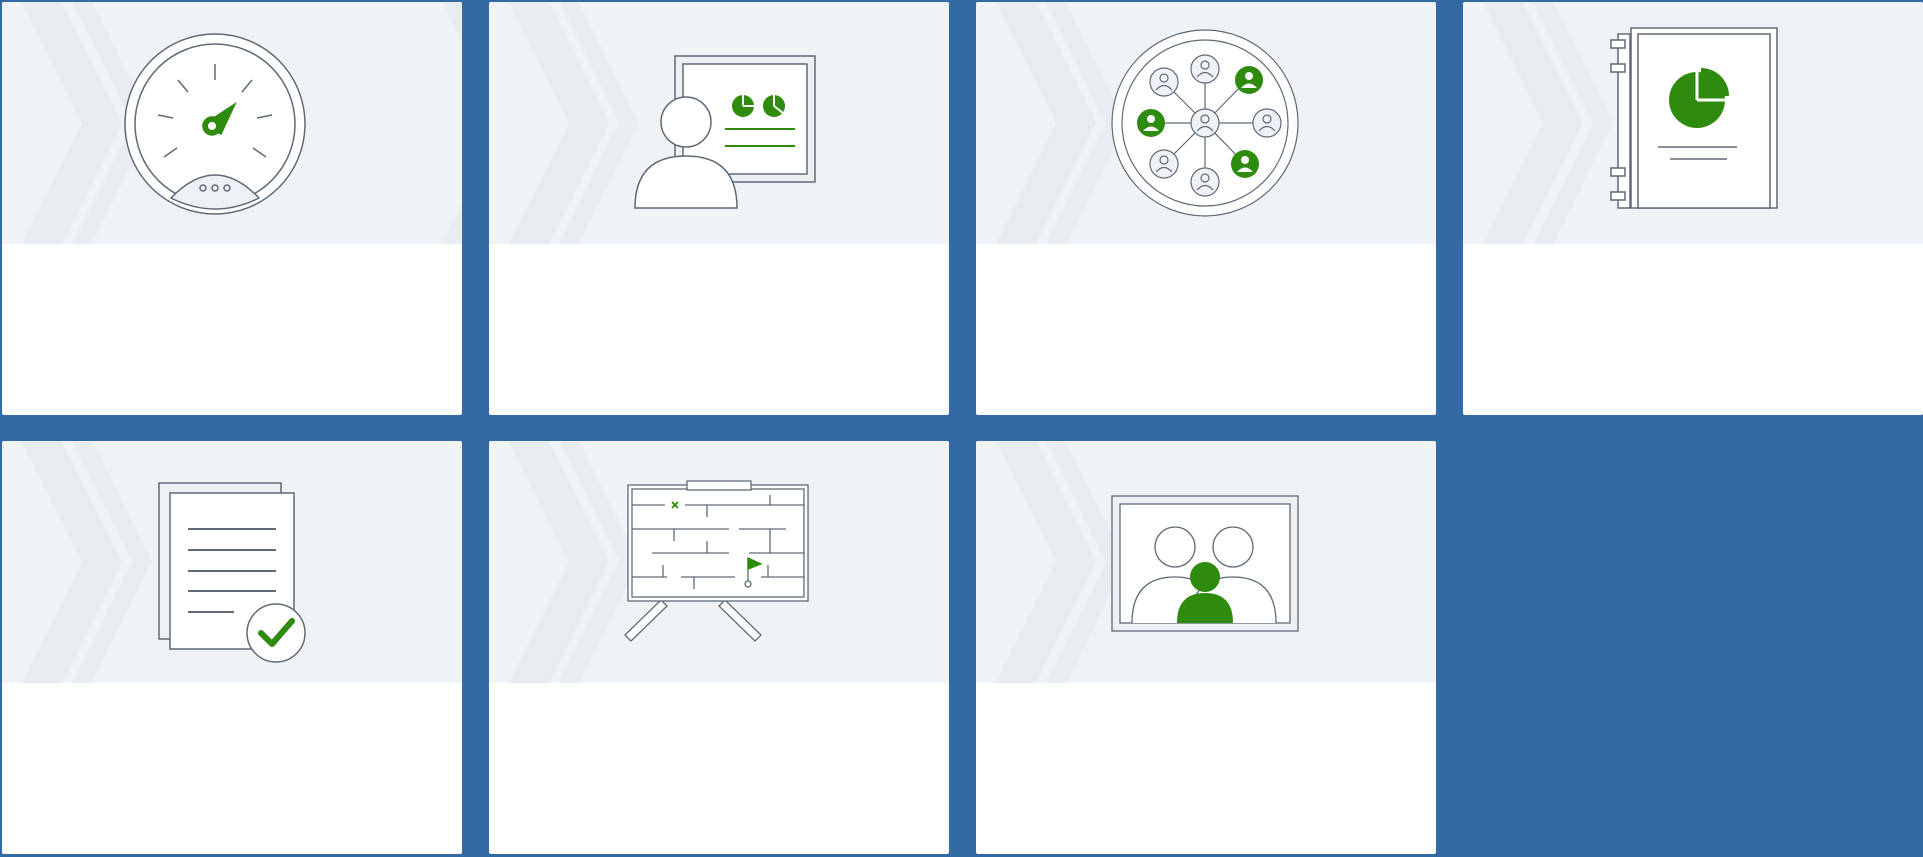 The width and height of the screenshot is (1923, 857). I want to click on maze-easel-icon, so click(716, 561).